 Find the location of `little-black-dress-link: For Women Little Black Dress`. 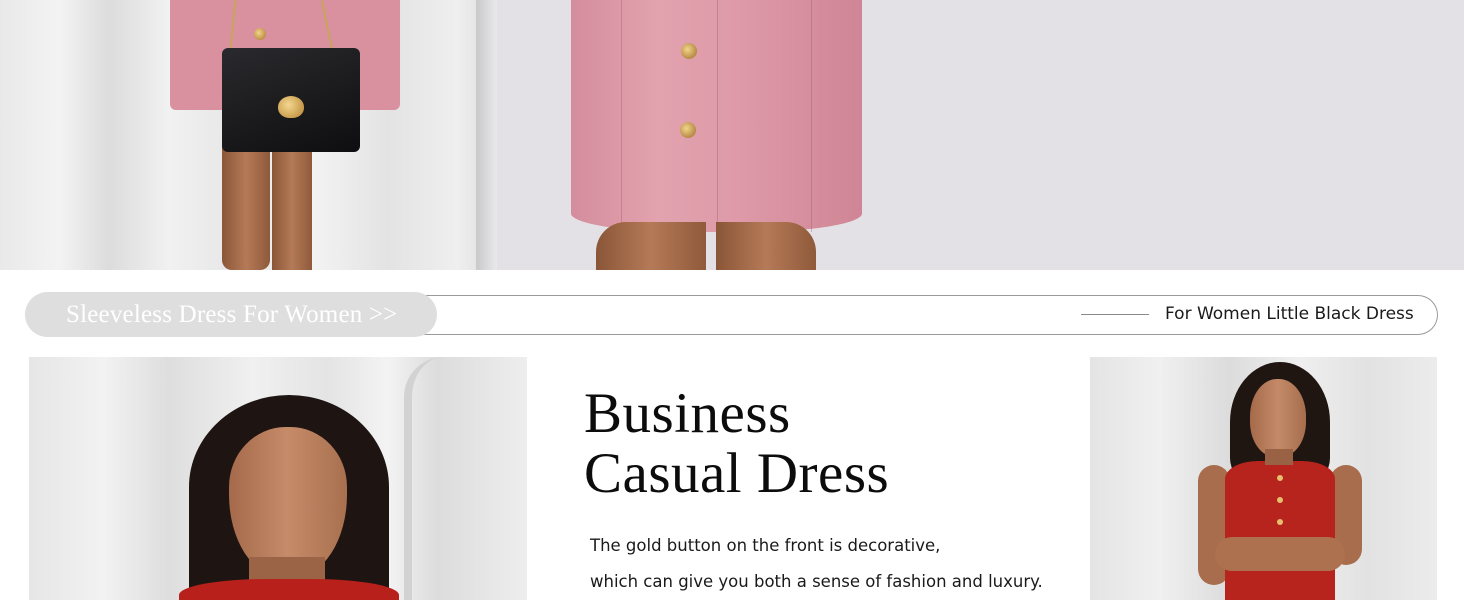

little-black-dress-link: For Women Little Black Dress is located at coordinates (1289, 314).